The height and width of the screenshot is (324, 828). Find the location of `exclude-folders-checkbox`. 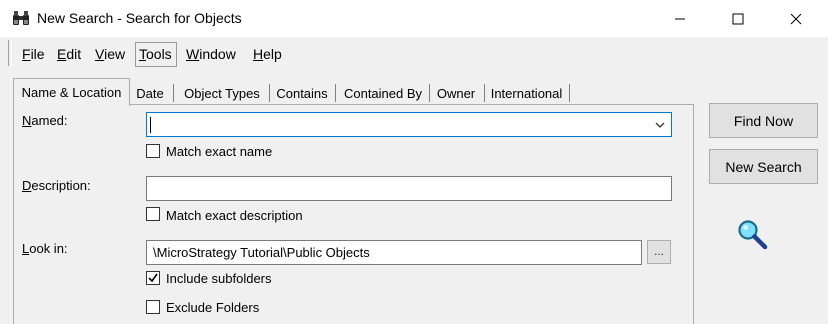

exclude-folders-checkbox is located at coordinates (153, 307).